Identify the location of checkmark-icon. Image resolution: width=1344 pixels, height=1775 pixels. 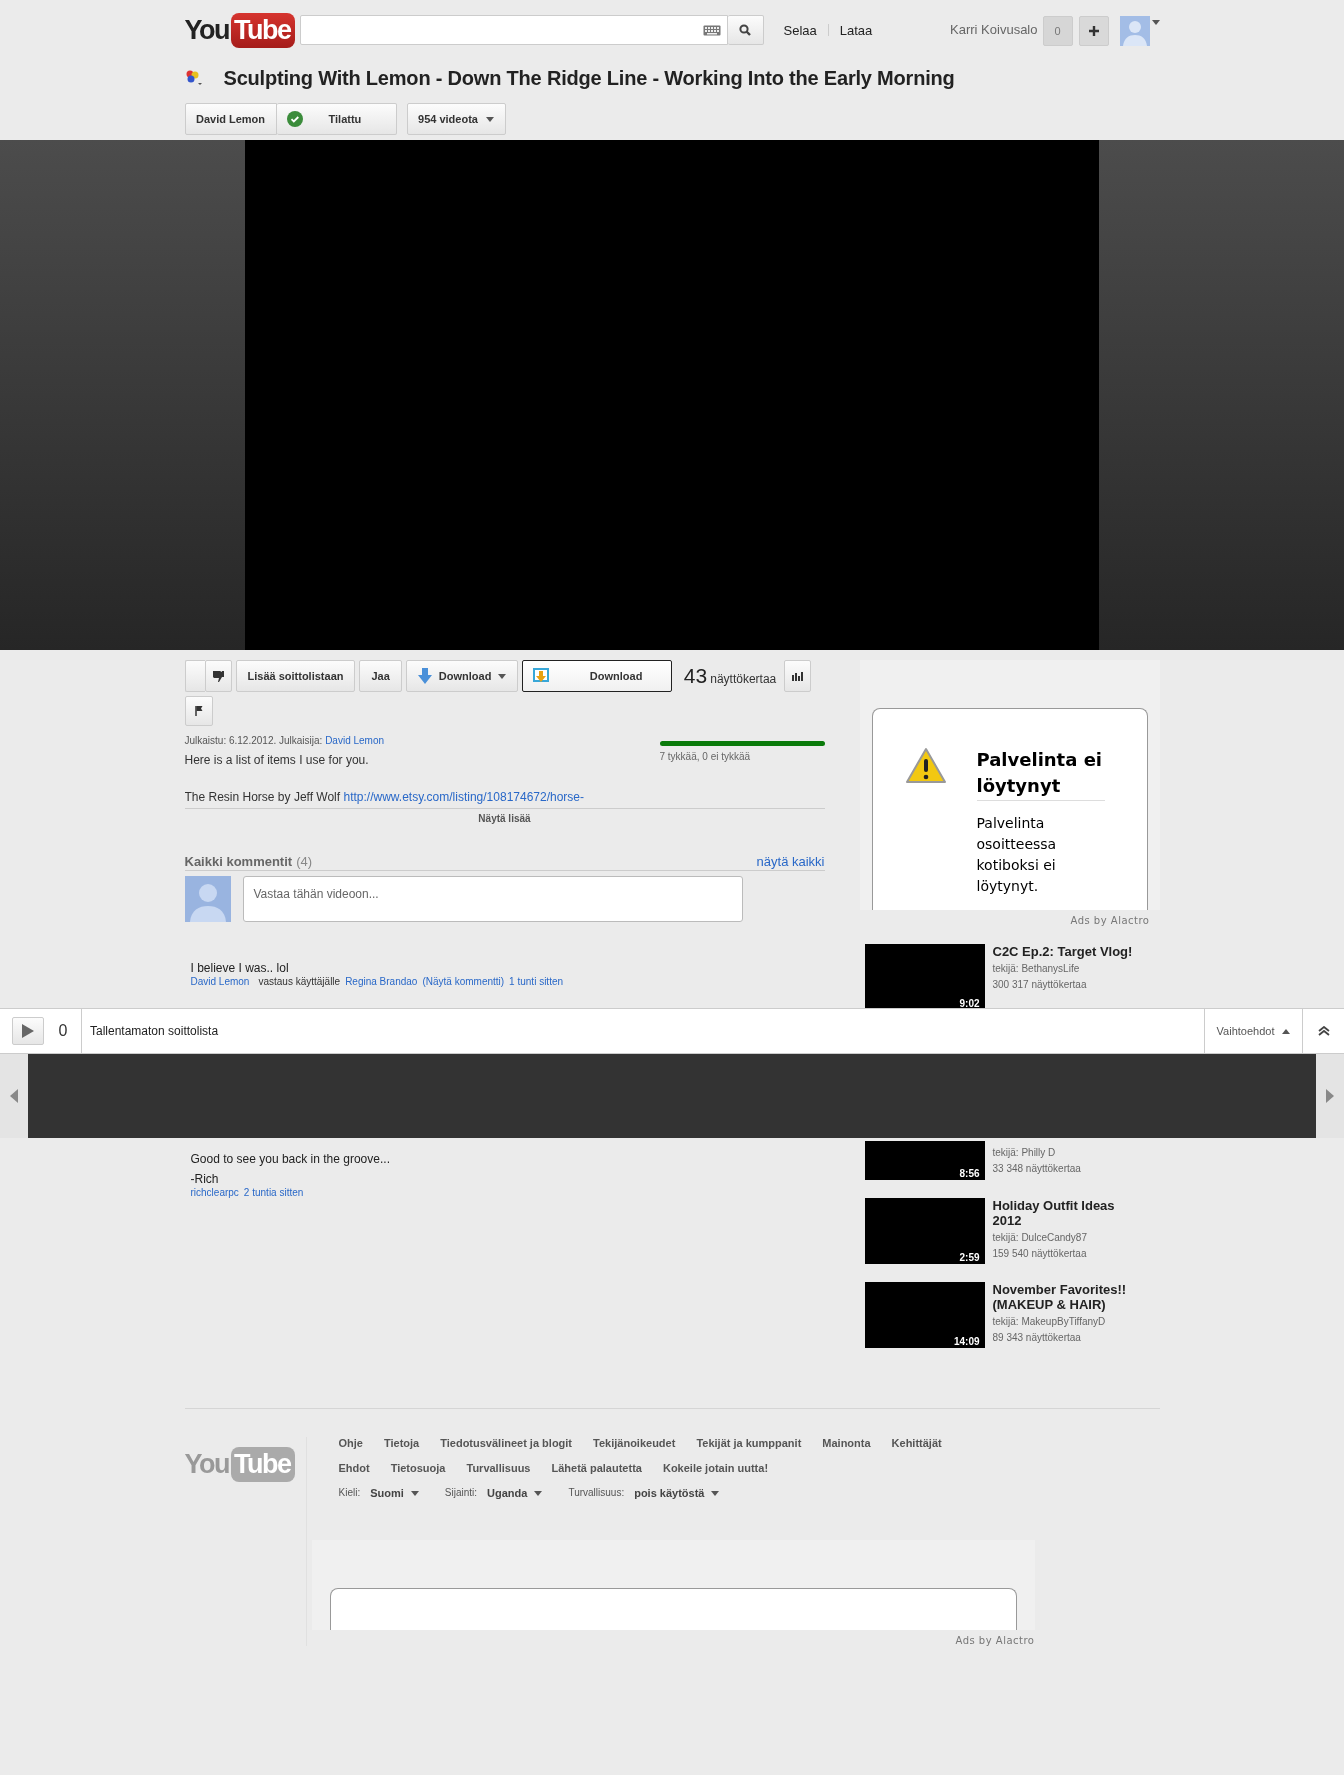
(294, 119).